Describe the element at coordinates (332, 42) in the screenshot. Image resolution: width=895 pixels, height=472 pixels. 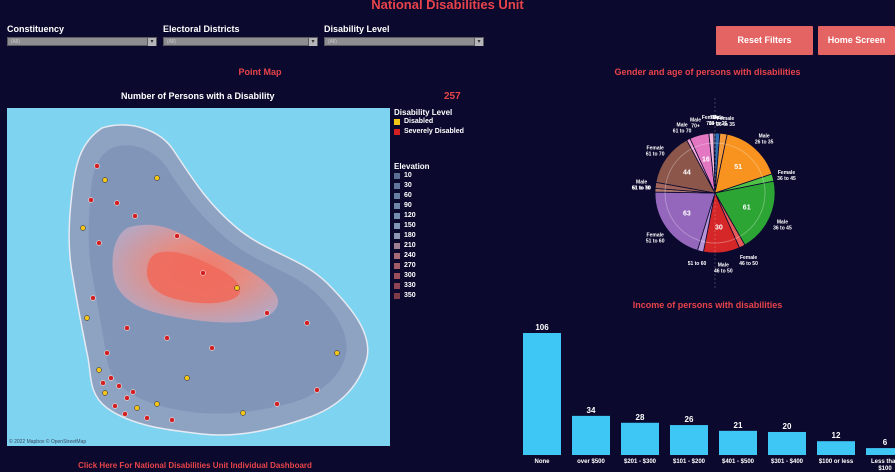
I see `disability-level-select-value: (All)` at that location.